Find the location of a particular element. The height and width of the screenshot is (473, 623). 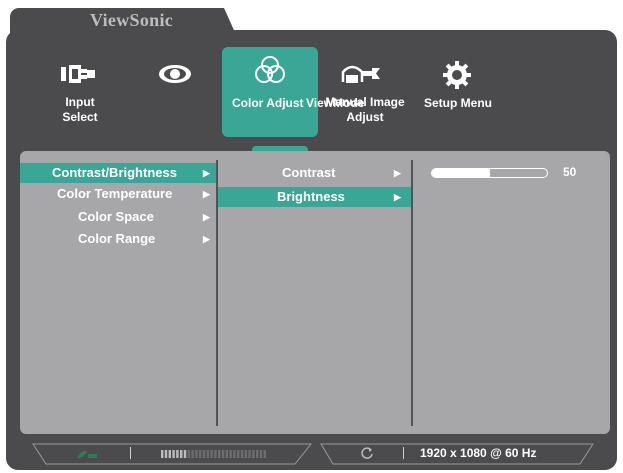

menu-item-contrast-brightness: Contrast/Brightness ▶ is located at coordinates (118, 173).